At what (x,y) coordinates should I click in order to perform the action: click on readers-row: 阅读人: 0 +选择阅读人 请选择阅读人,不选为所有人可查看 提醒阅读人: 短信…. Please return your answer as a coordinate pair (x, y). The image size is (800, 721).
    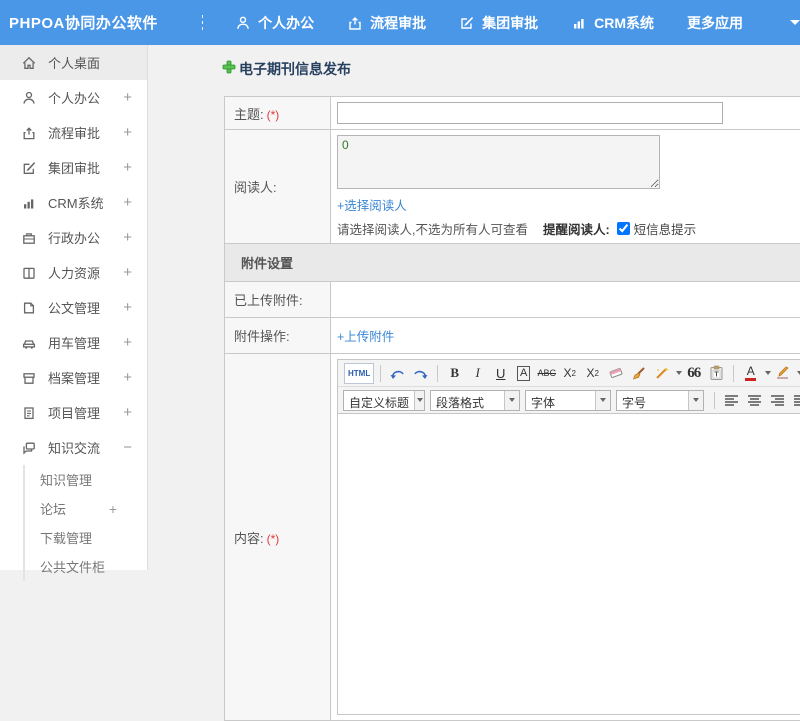
    Looking at the image, I should click on (512, 187).